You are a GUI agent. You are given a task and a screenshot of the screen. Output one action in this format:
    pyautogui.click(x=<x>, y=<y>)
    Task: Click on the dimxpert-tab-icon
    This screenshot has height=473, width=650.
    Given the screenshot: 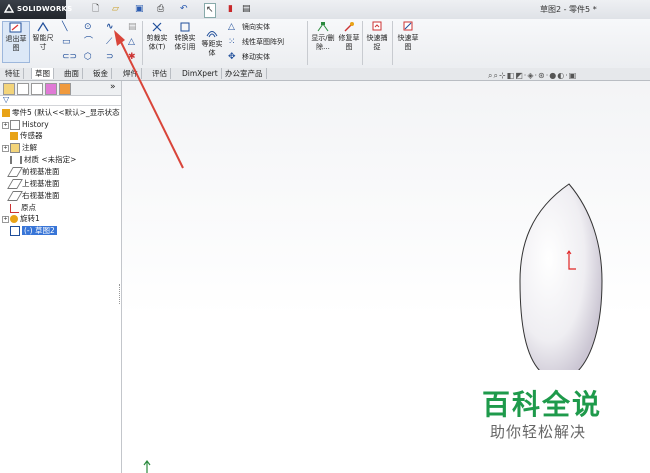 What is the action you would take?
    pyautogui.click(x=51, y=89)
    